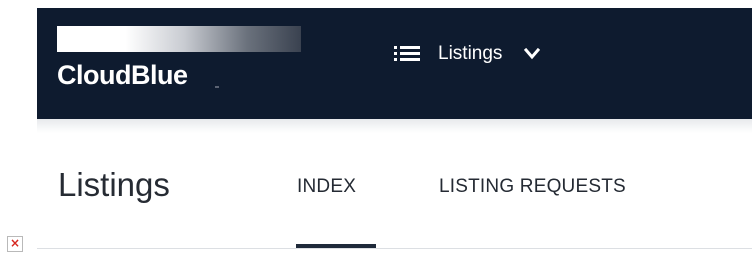 Image resolution: width=752 pixels, height=264 pixels. I want to click on tab-divider, so click(394, 248).